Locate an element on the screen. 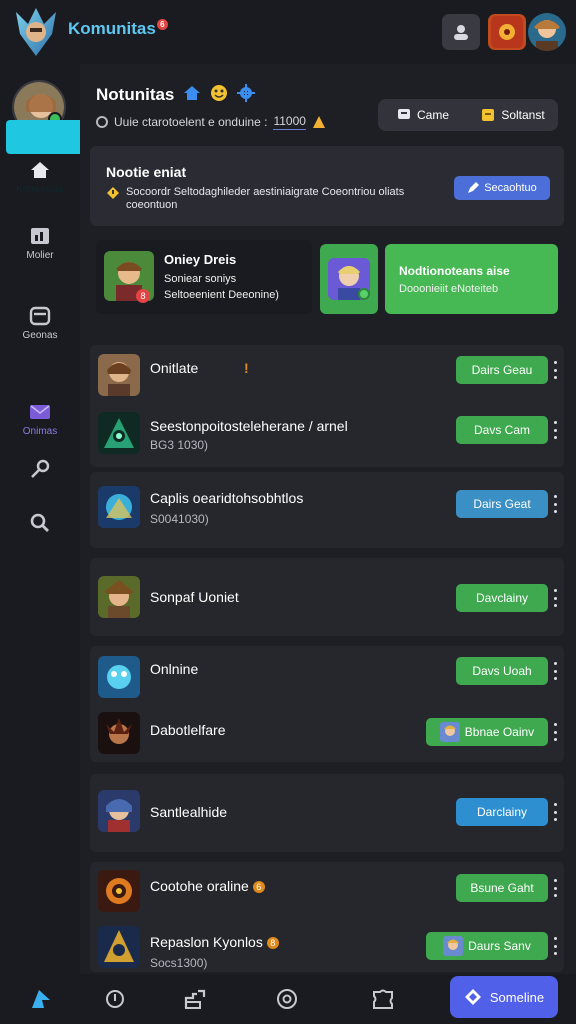 This screenshot has height=1024, width=576. sidebar-item-key is located at coordinates (40, 471).